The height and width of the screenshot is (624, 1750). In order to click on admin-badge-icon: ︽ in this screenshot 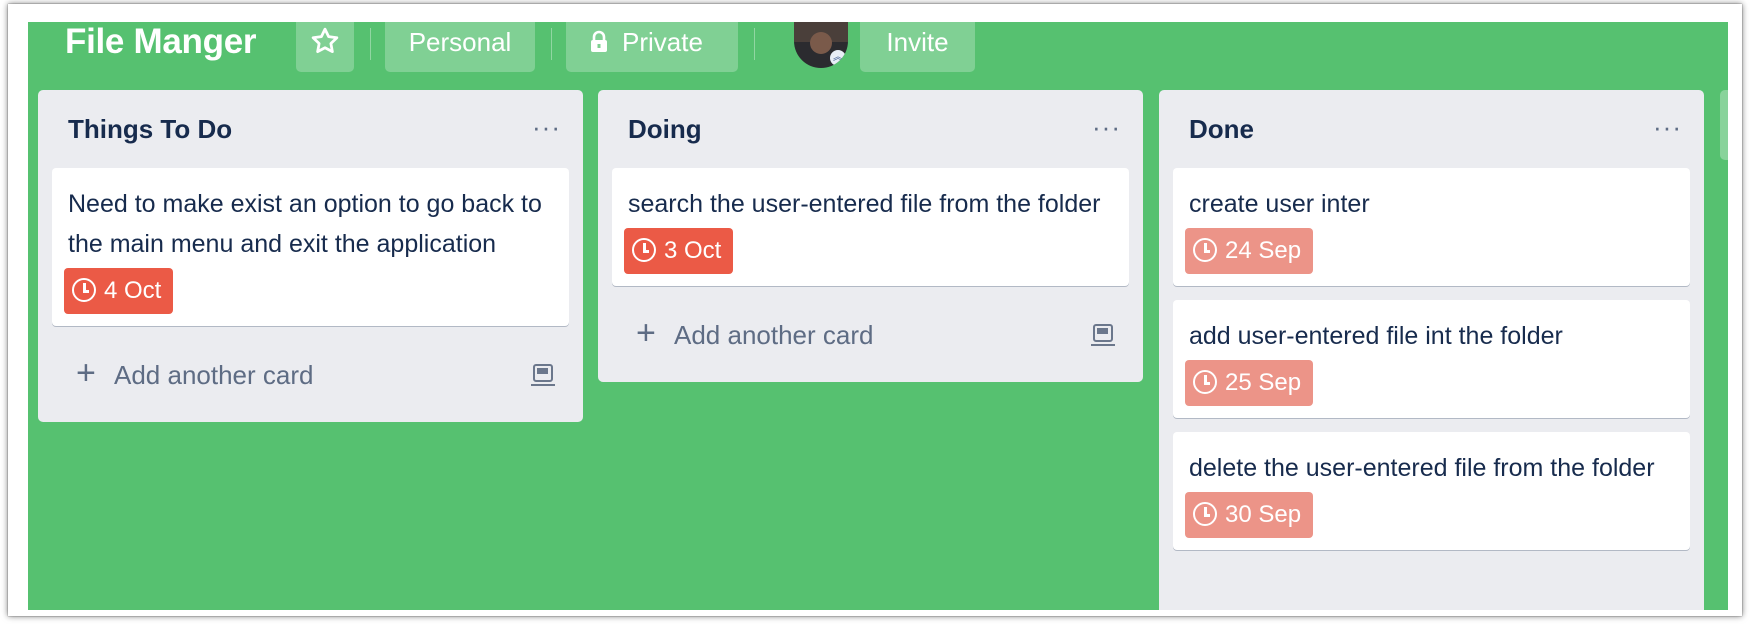, I will do `click(838, 58)`.